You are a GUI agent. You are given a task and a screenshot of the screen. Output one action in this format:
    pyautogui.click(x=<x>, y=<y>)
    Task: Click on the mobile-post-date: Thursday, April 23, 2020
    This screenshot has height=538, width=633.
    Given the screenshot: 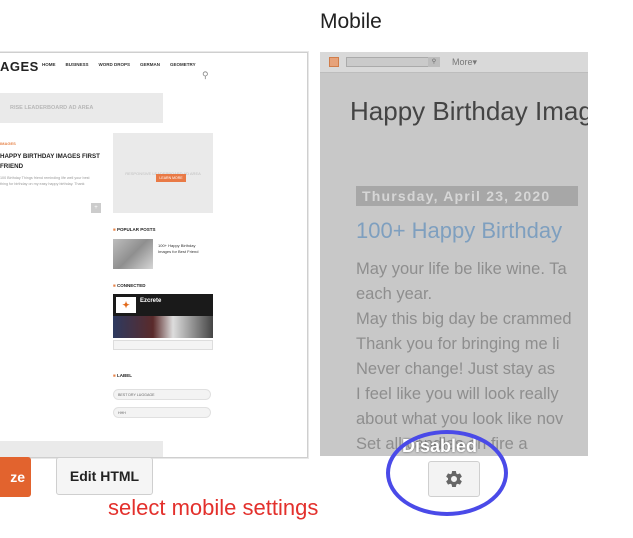 What is the action you would take?
    pyautogui.click(x=467, y=196)
    